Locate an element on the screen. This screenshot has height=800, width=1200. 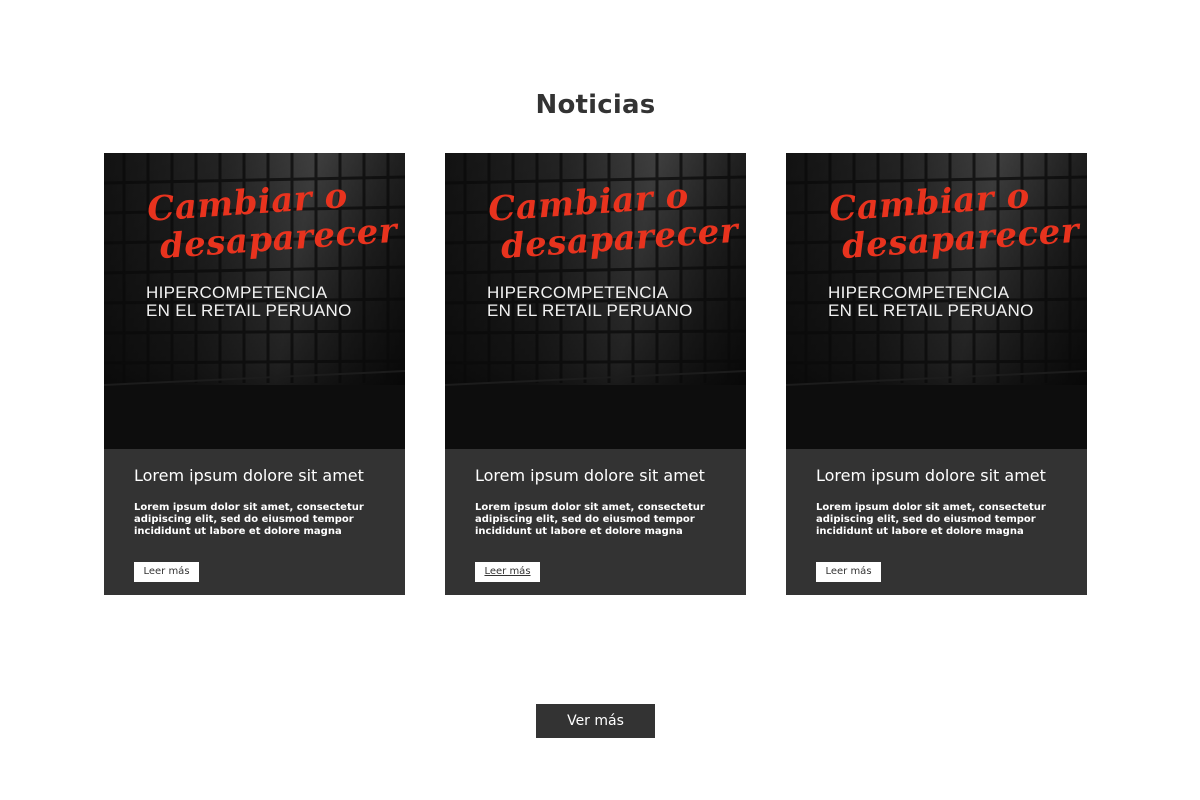
see-more-button: Ver más is located at coordinates (595, 721).